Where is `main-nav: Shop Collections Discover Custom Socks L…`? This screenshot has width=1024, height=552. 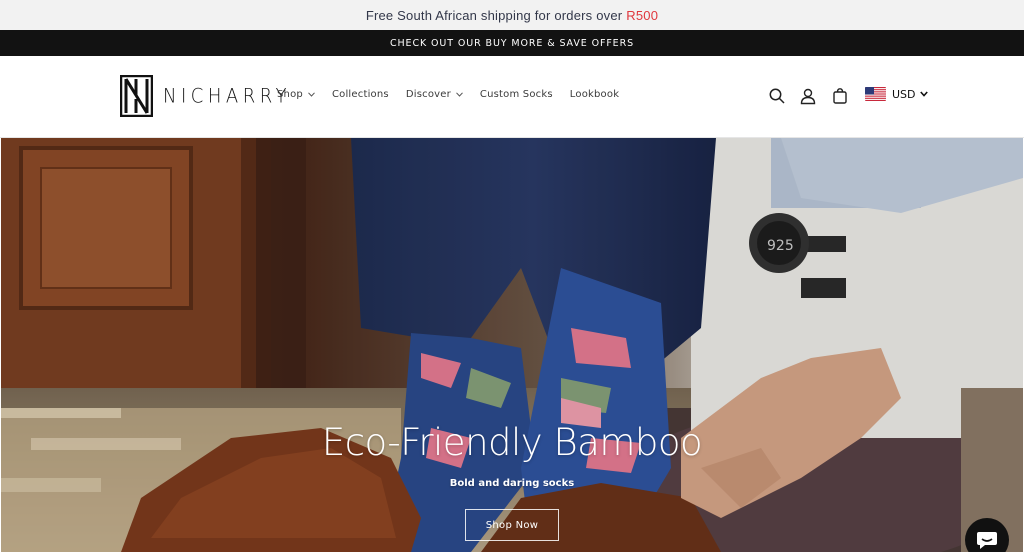 main-nav: Shop Collections Discover Custom Socks L… is located at coordinates (456, 94).